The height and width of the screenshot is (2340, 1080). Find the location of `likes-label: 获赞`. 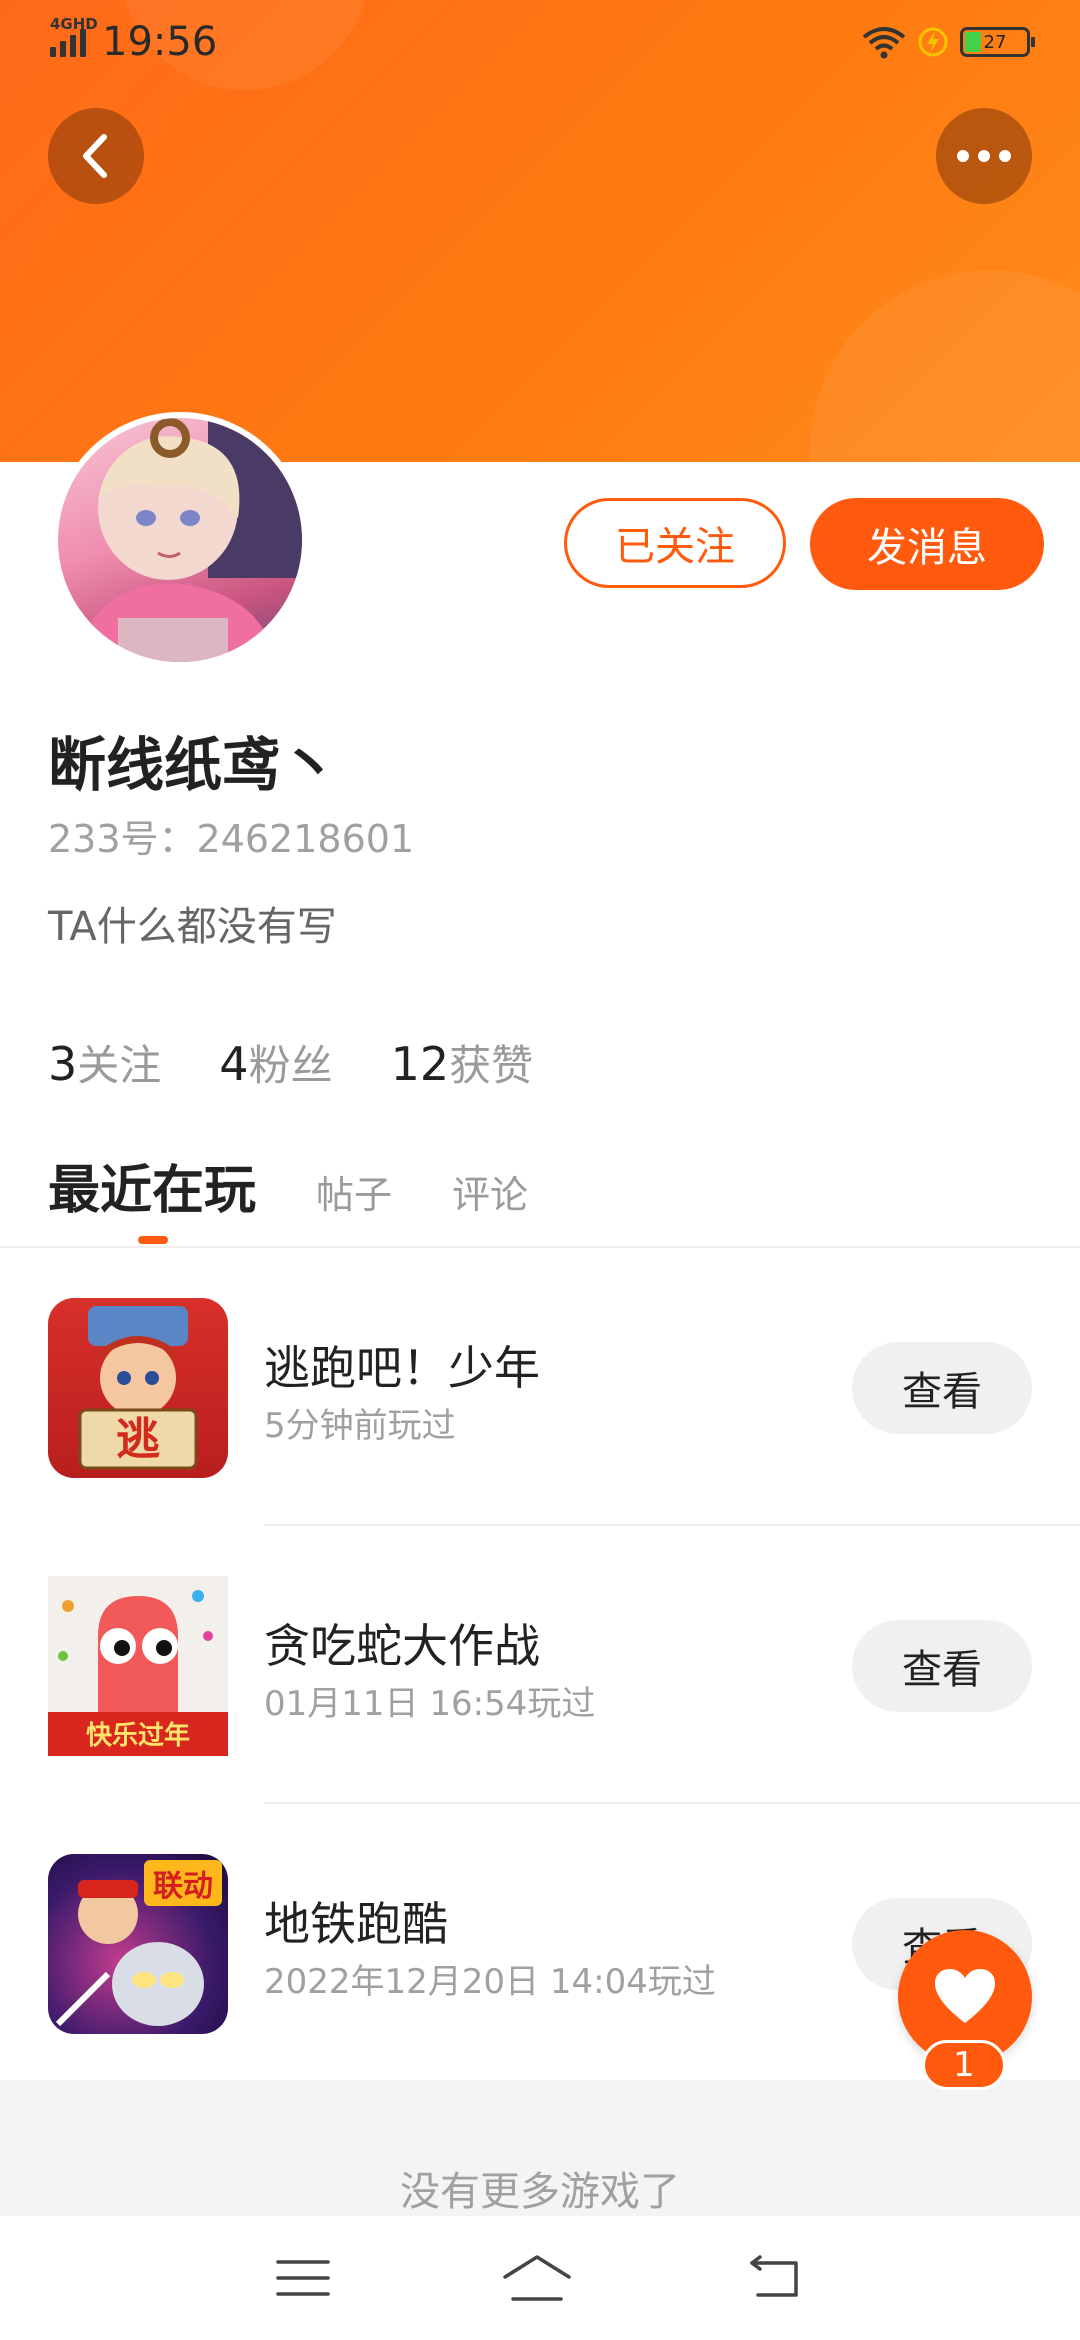

likes-label: 获赞 is located at coordinates (491, 1065).